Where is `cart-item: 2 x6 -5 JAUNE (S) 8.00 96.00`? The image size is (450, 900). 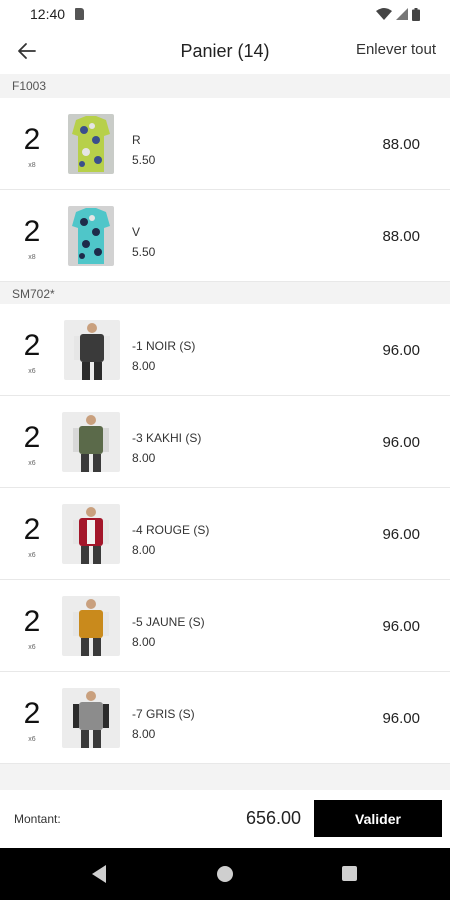
cart-item: 2 x6 -5 JAUNE (S) 8.00 96.00 is located at coordinates (225, 626).